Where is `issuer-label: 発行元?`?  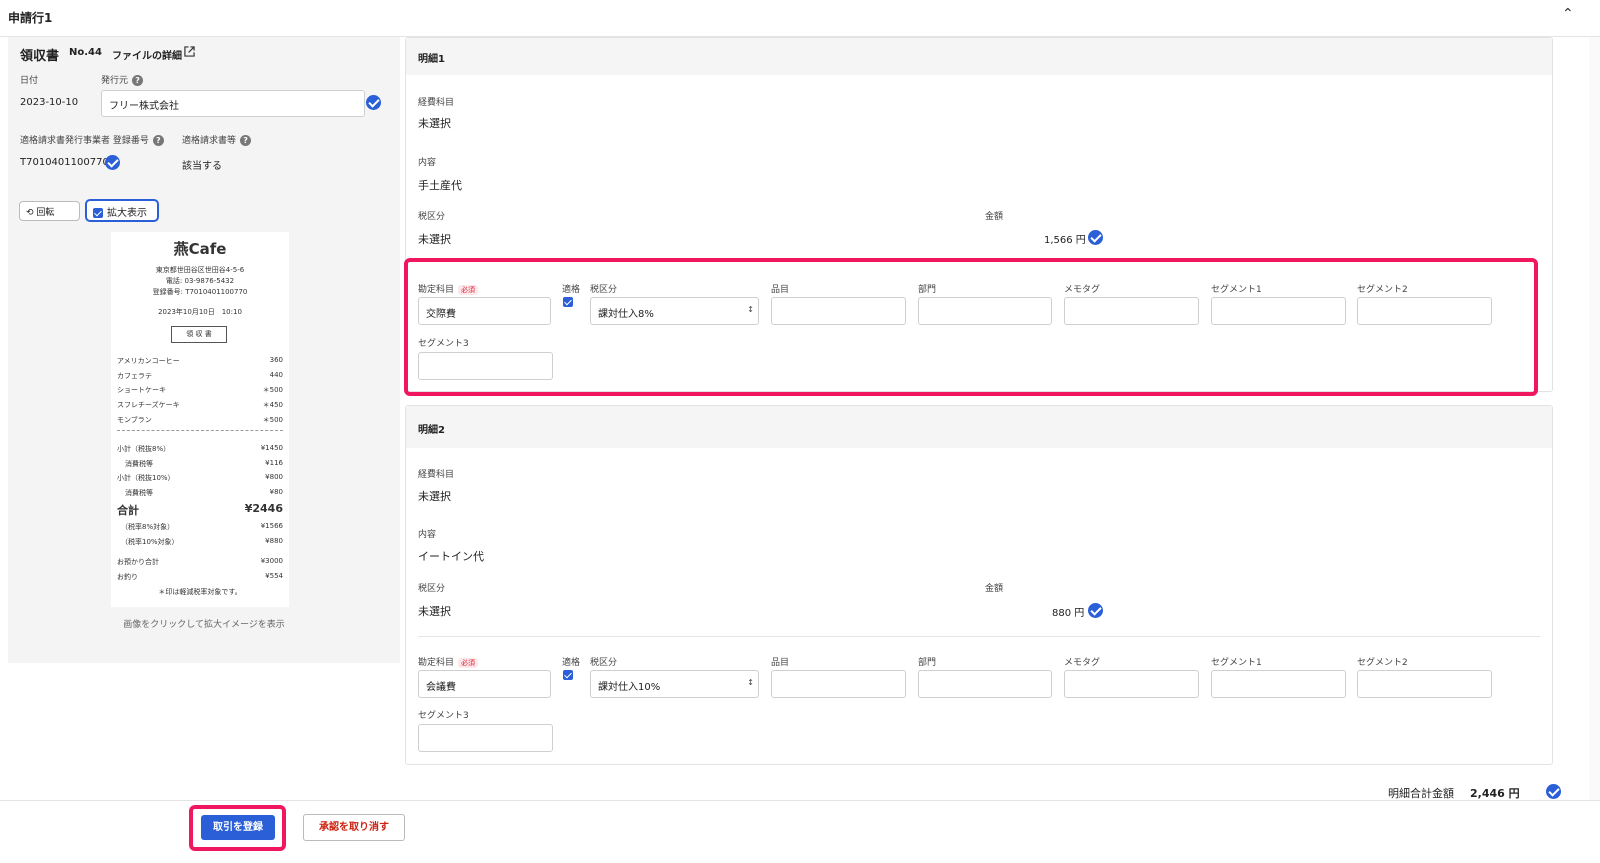 issuer-label: 発行元? is located at coordinates (122, 79).